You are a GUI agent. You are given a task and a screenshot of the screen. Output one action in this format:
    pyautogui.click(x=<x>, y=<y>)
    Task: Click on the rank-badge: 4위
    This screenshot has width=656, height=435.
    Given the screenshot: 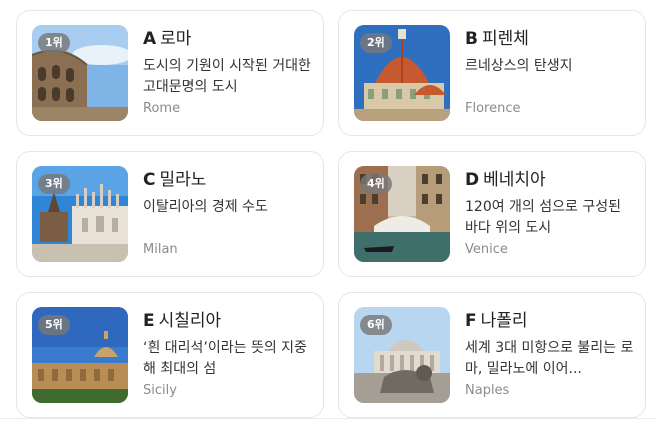 What is the action you would take?
    pyautogui.click(x=376, y=184)
    